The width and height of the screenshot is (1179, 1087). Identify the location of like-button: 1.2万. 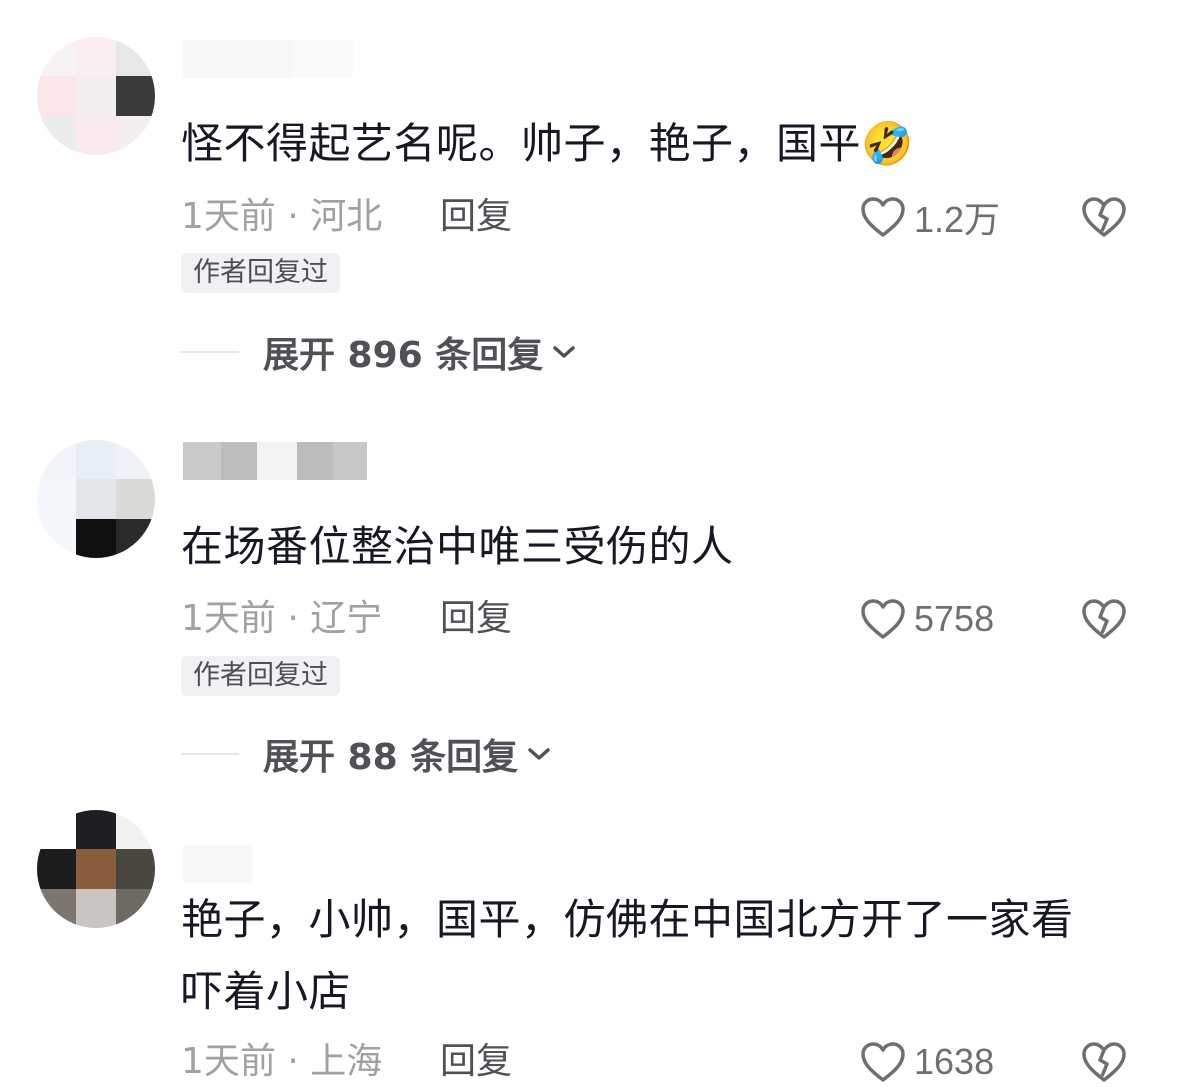
(930, 217).